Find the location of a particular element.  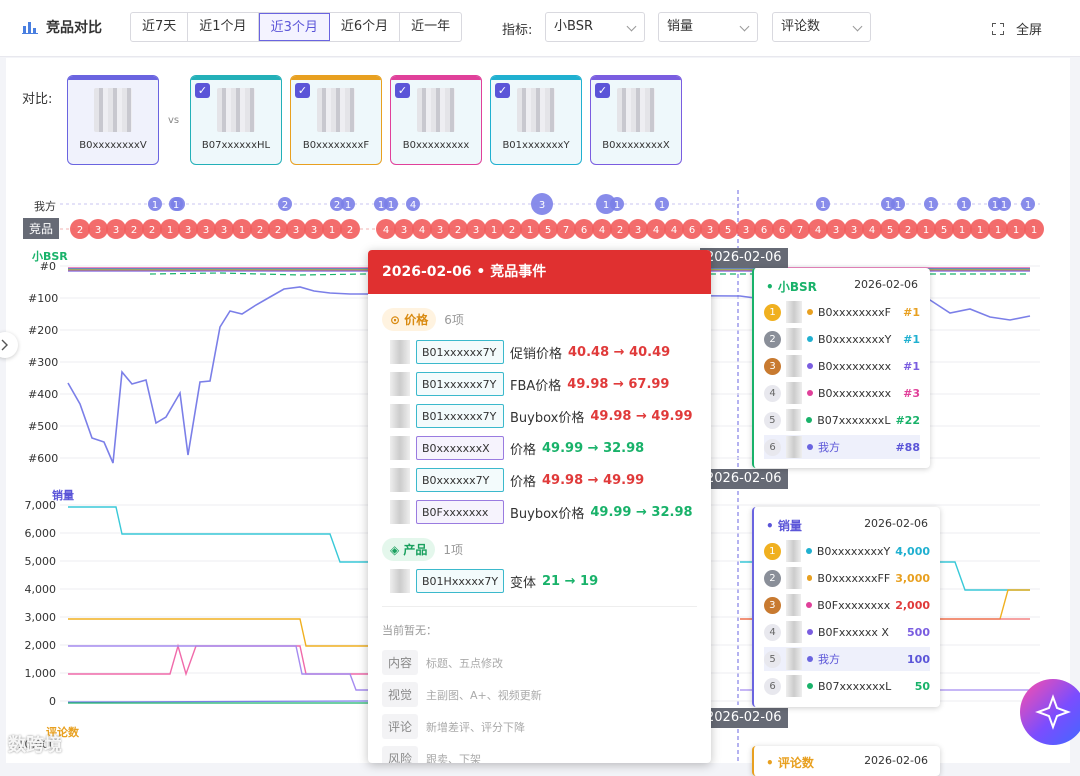

sales-panel-title-text: 销量 is located at coordinates (789, 526).